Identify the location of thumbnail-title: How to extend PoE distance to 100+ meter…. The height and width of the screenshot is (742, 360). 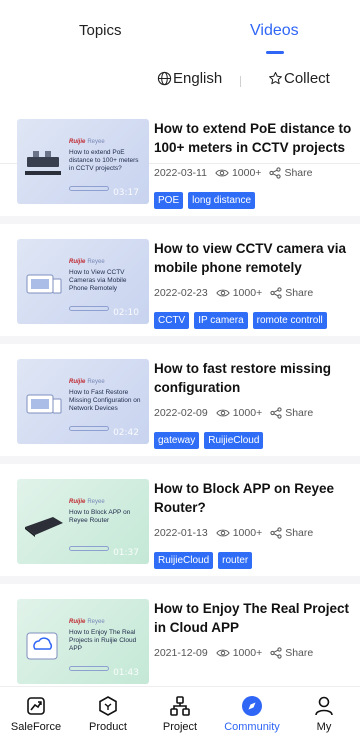
(104, 160).